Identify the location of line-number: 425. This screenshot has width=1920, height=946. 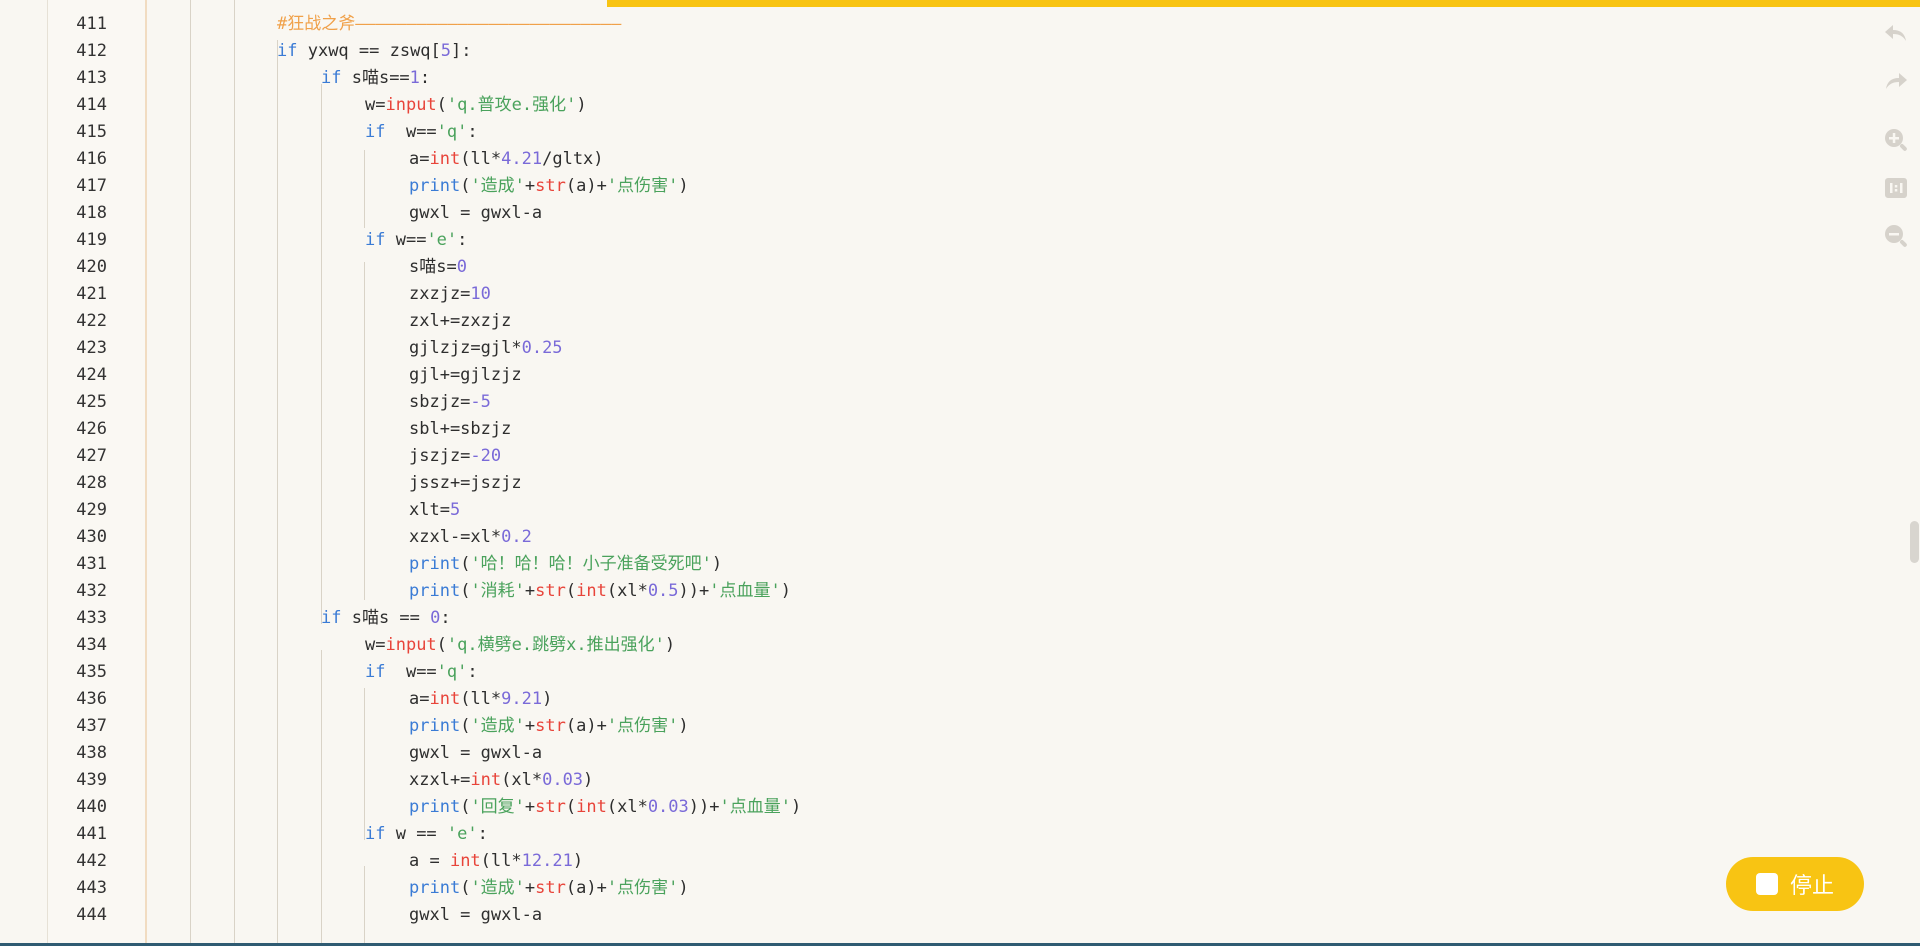
(91, 402).